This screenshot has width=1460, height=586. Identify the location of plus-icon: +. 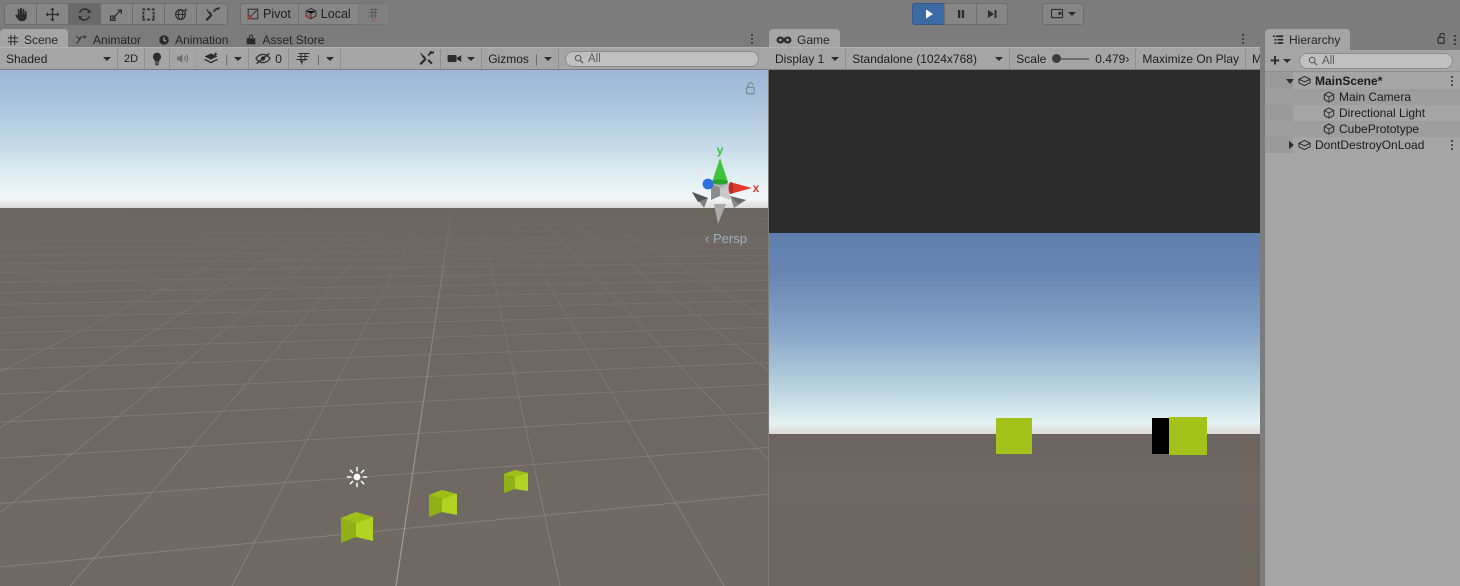
(1275, 60).